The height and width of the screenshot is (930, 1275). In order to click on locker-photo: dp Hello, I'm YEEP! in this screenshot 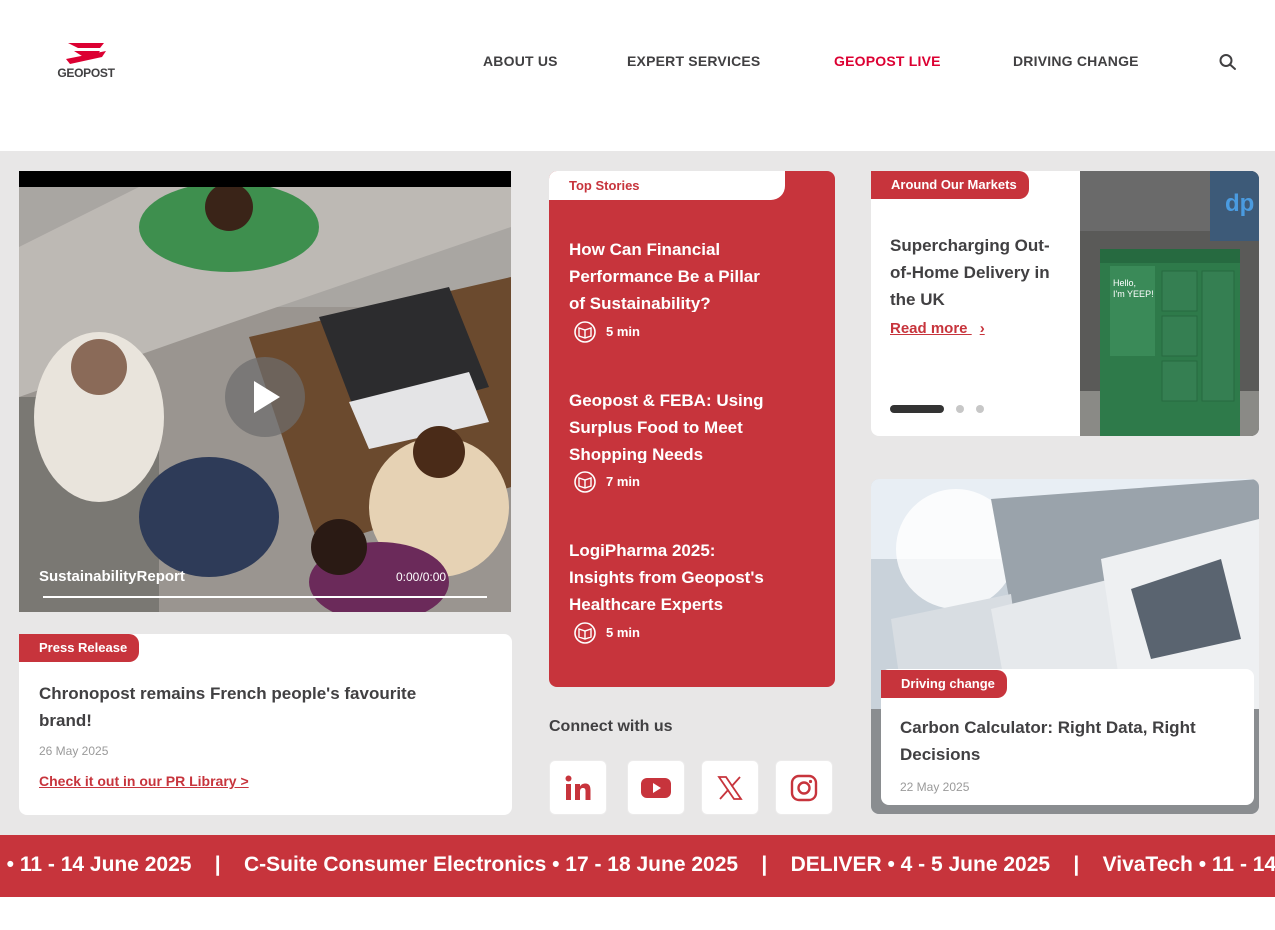, I will do `click(1169, 303)`.